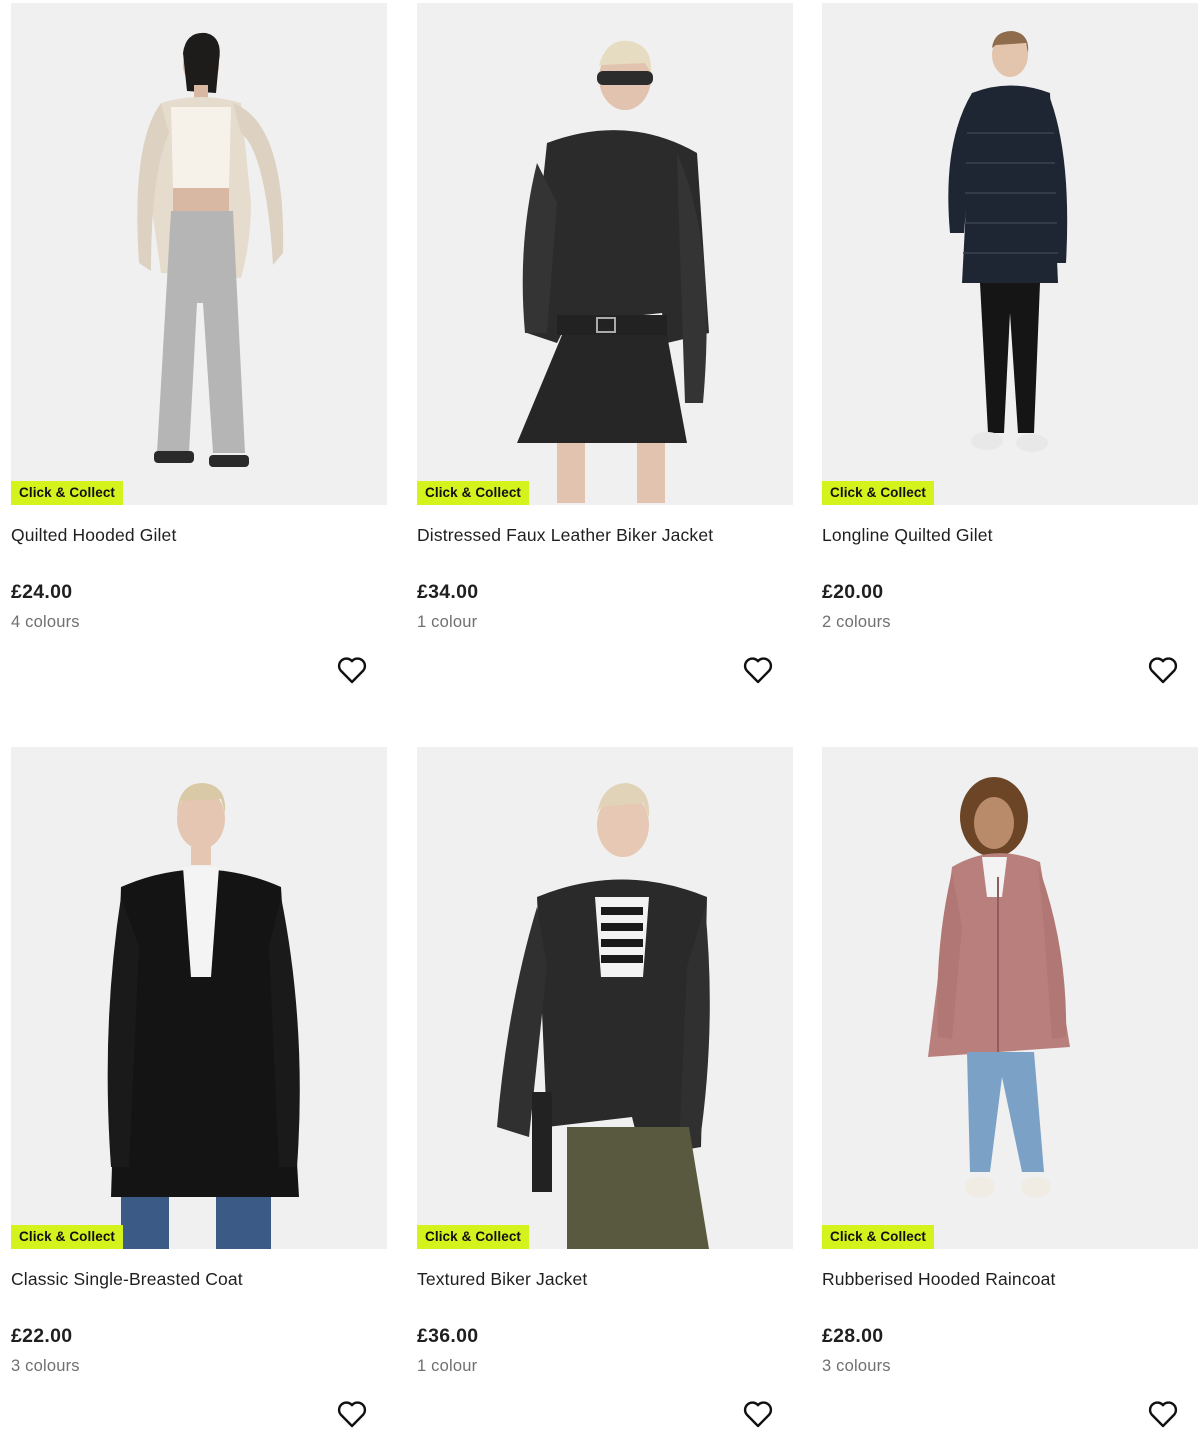 The height and width of the screenshot is (1432, 1200). I want to click on product-price: £34.00, so click(448, 592).